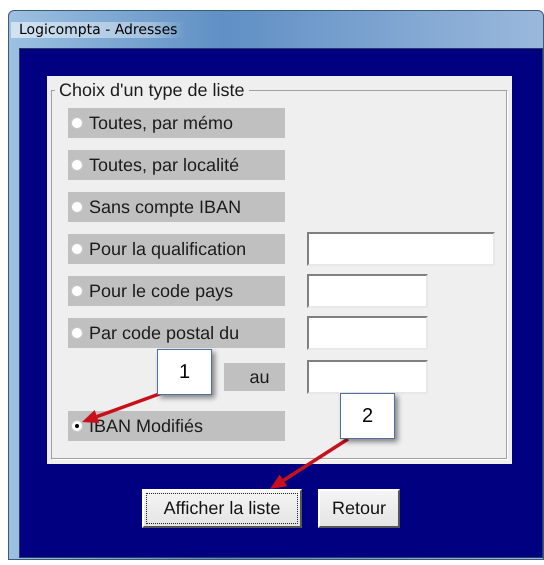 The width and height of the screenshot is (544, 565). Describe the element at coordinates (222, 508) in the screenshot. I see `dialog-button: Afficher la liste` at that location.